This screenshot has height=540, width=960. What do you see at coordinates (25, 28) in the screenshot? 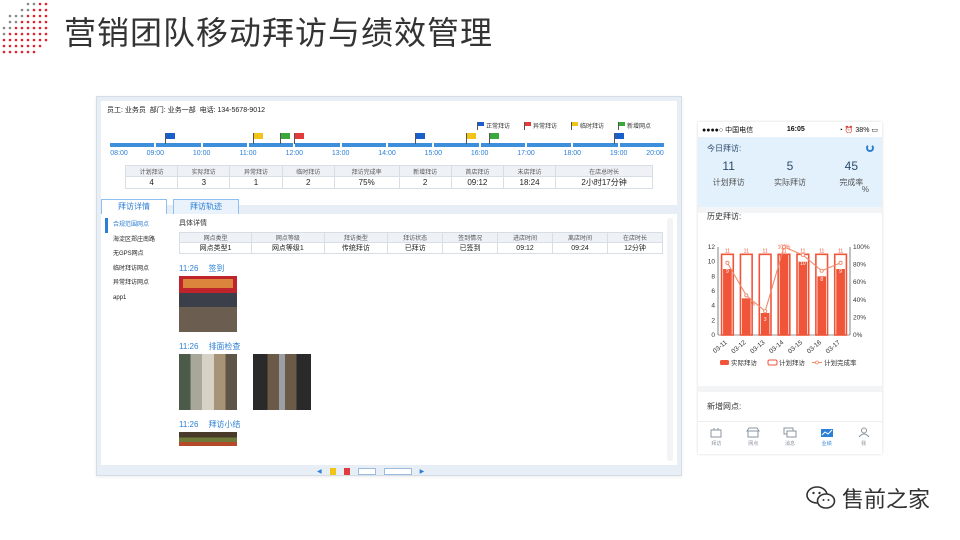
I see `dots-decoration` at bounding box center [25, 28].